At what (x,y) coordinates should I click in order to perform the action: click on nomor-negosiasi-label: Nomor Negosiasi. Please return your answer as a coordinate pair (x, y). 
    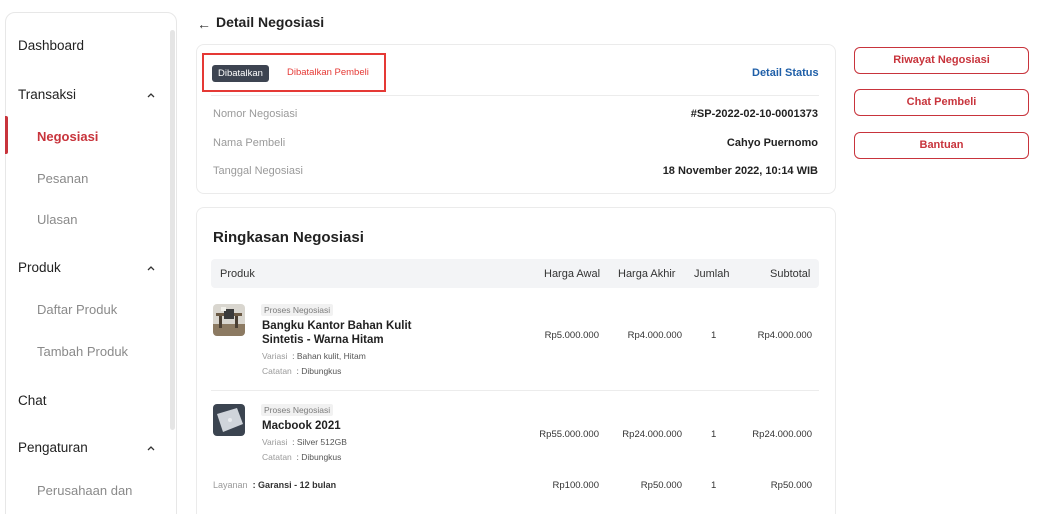
    Looking at the image, I should click on (255, 114).